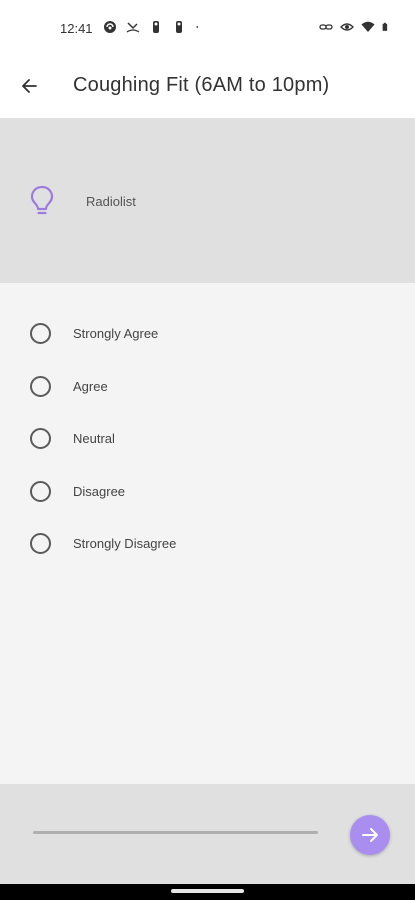 This screenshot has width=415, height=900. I want to click on back-button, so click(29, 86).